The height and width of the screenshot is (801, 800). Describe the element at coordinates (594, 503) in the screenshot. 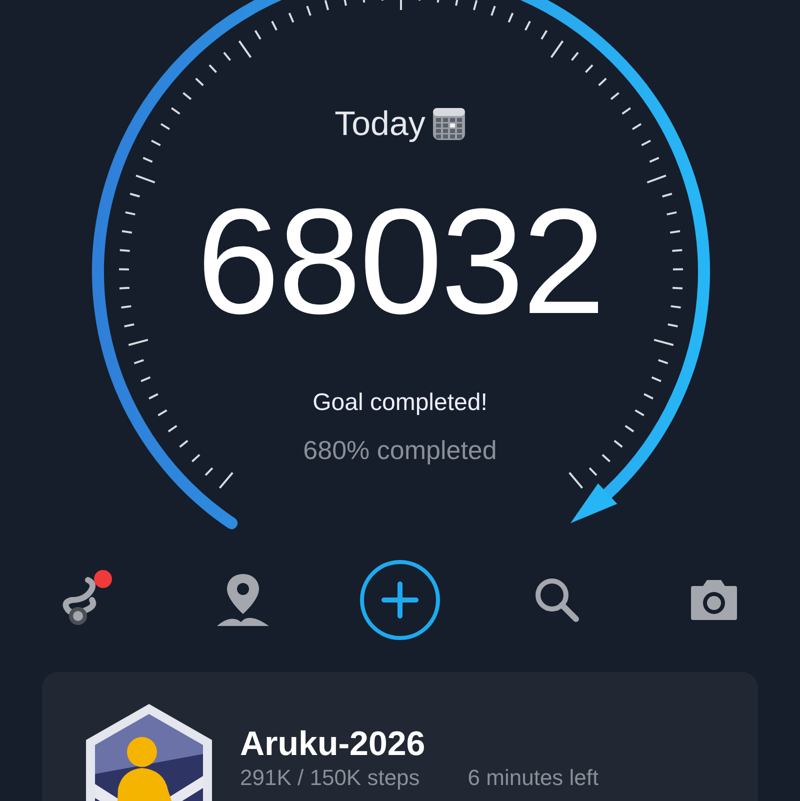

I see `ring-end-arrowhead` at that location.